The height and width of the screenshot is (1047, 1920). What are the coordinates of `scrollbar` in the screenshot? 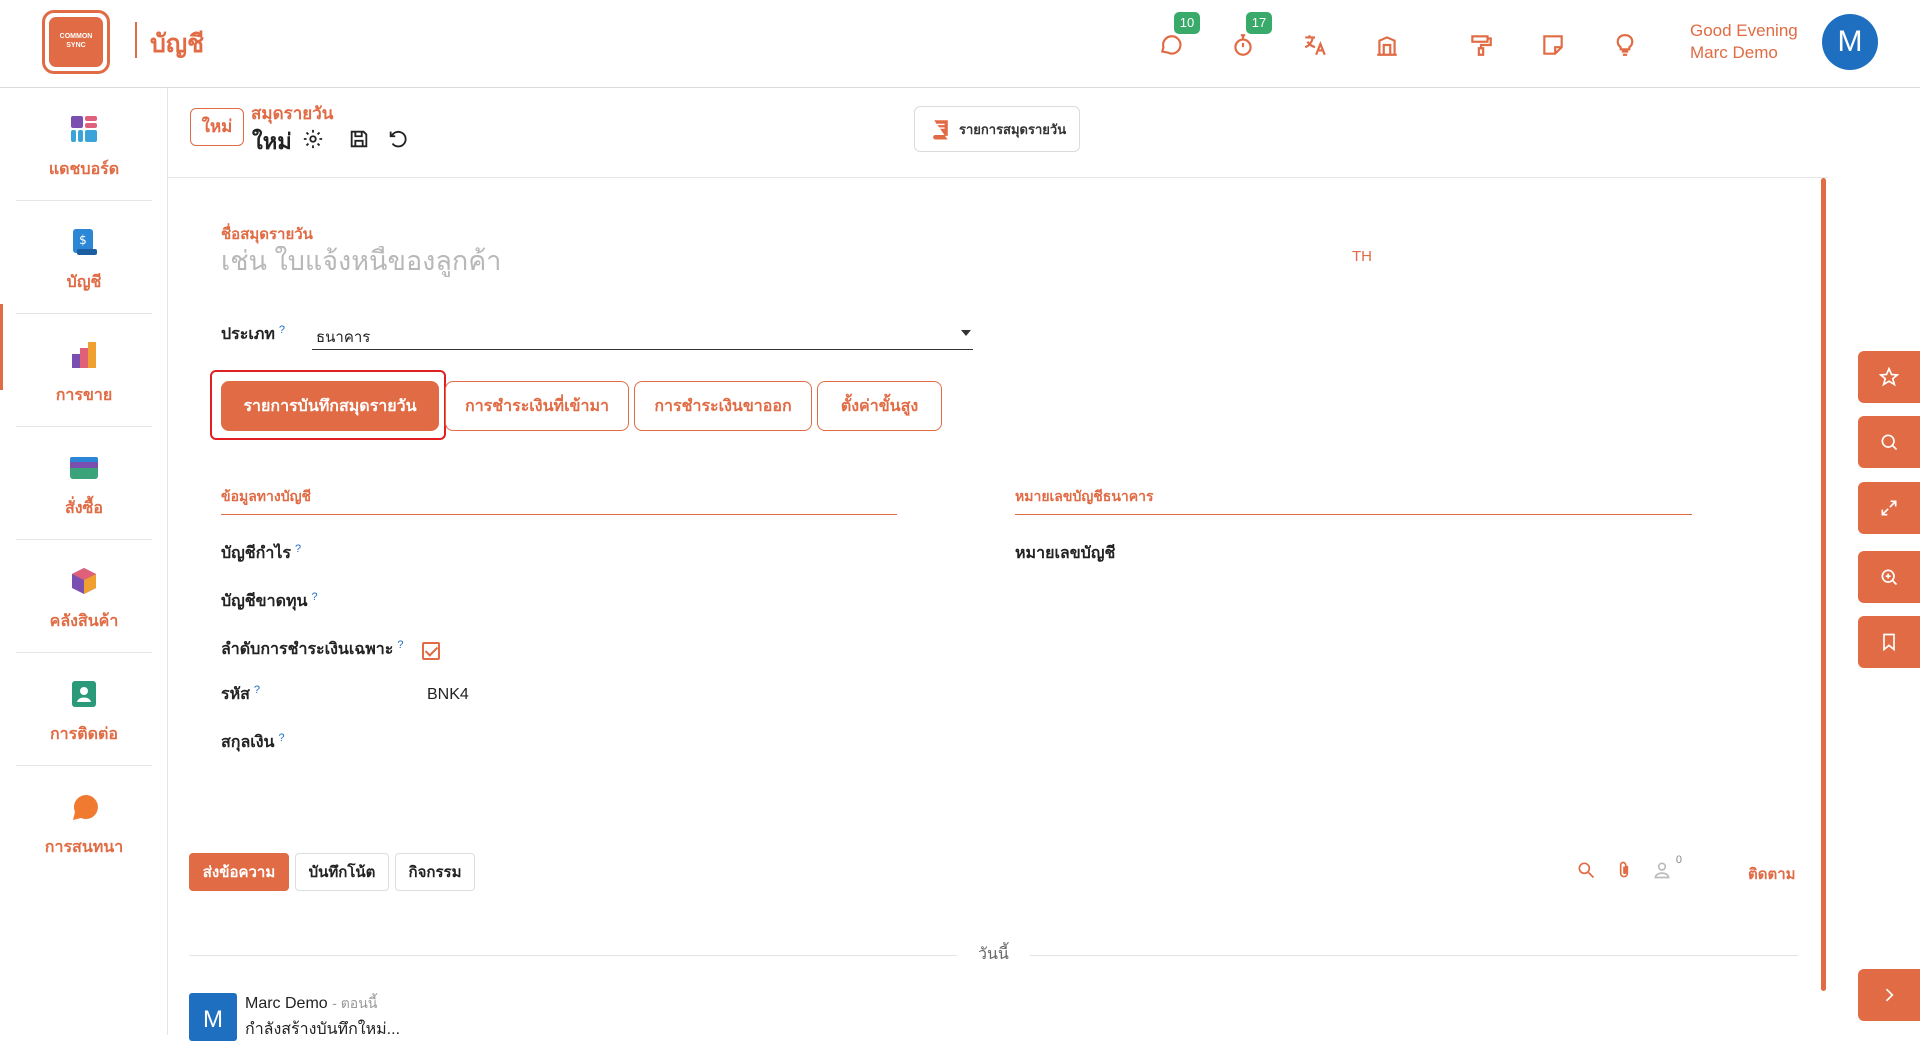 It's located at (1823, 584).